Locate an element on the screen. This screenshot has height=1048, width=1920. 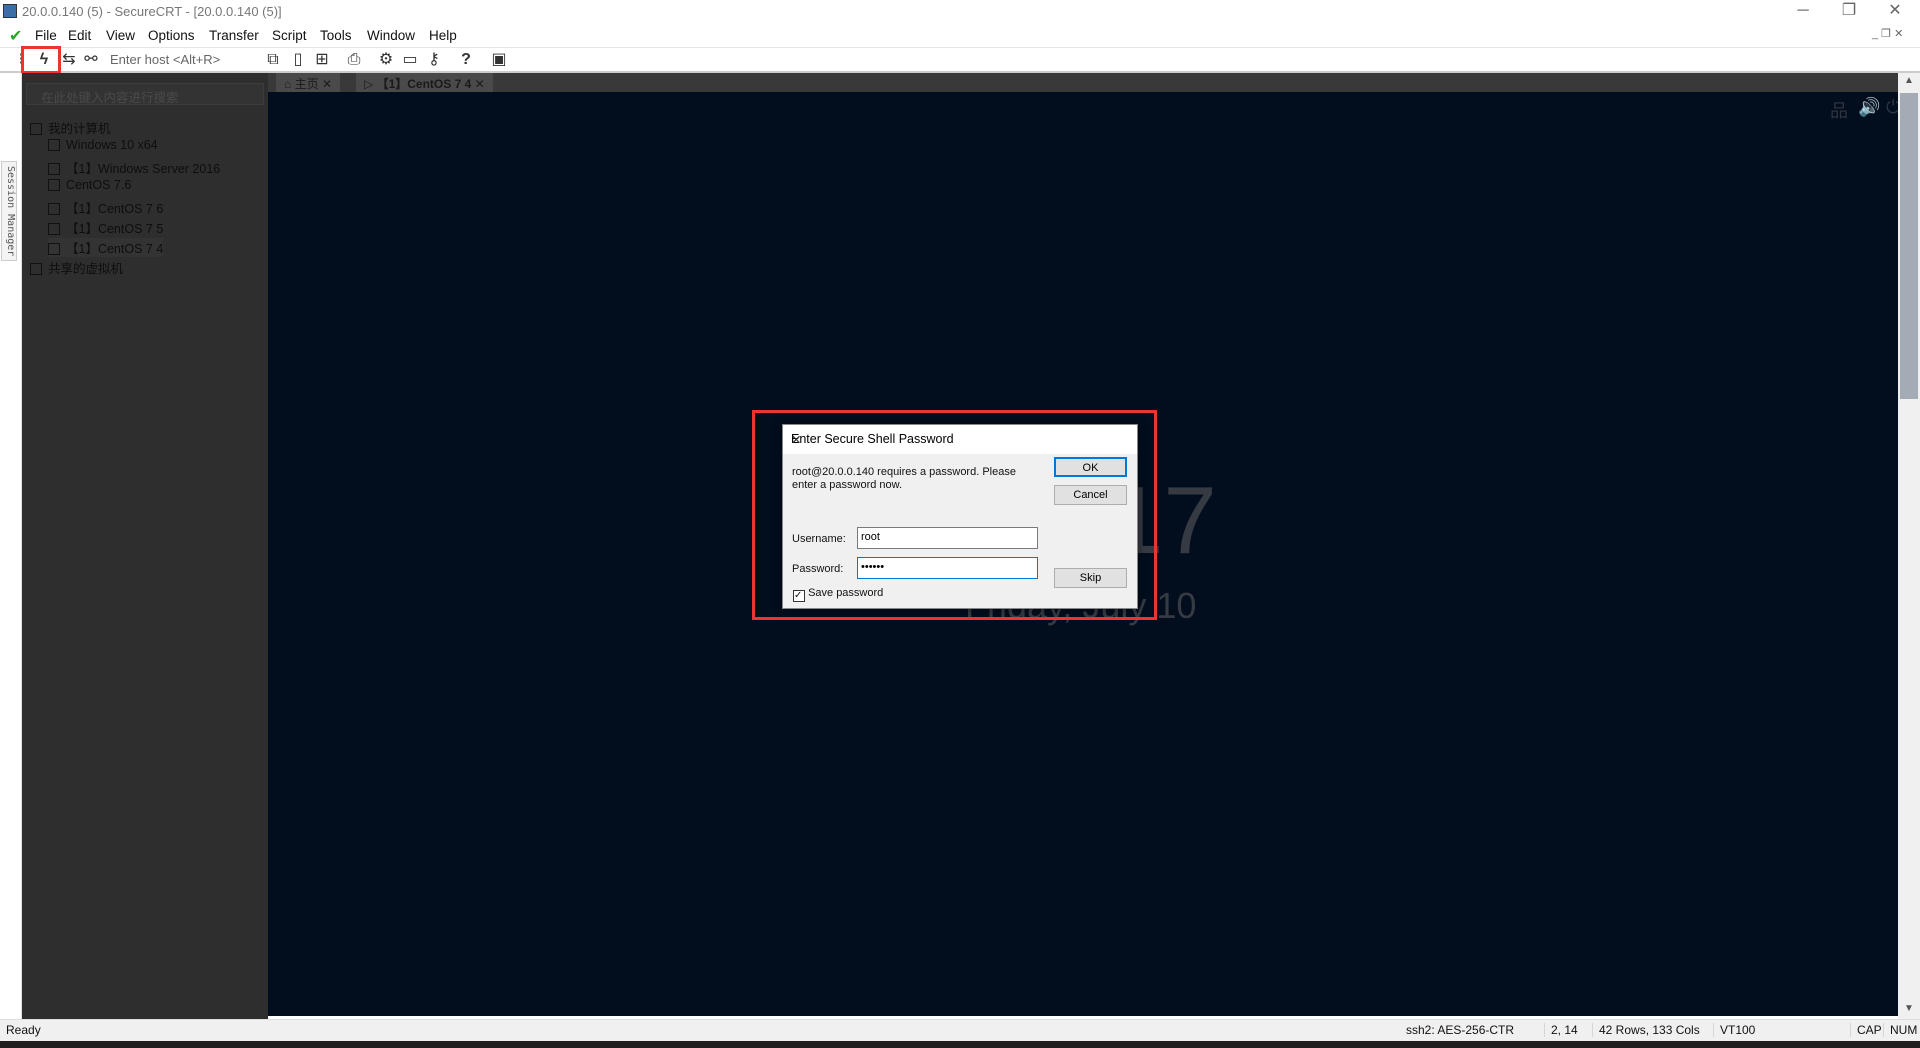
print-icon: ⎙ is located at coordinates (354, 60).